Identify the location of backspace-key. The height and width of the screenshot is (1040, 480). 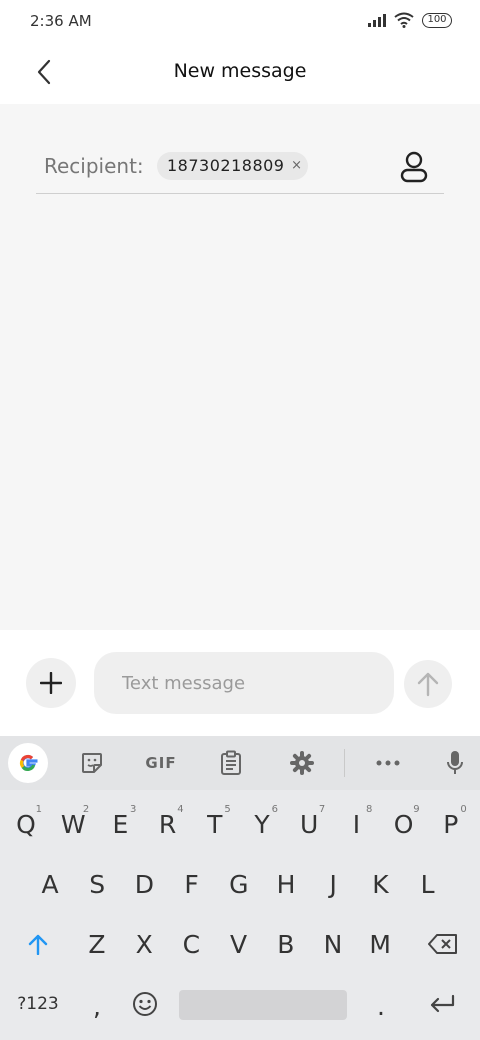
(443, 944).